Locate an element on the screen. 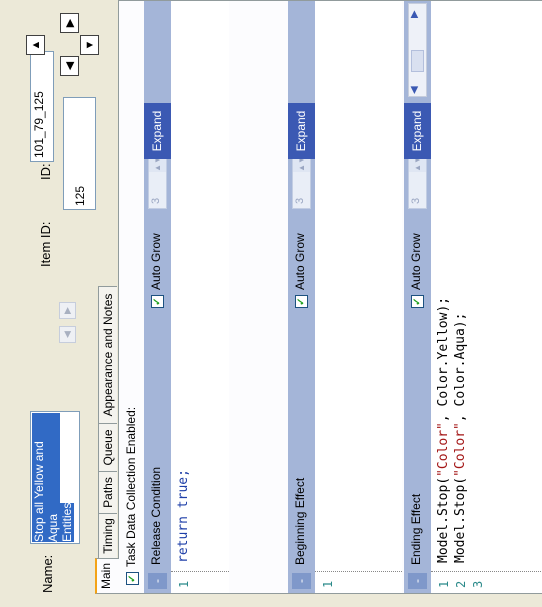 The height and width of the screenshot is (607, 542). auto-grow-release-label: Auto Grow is located at coordinates (156, 261).